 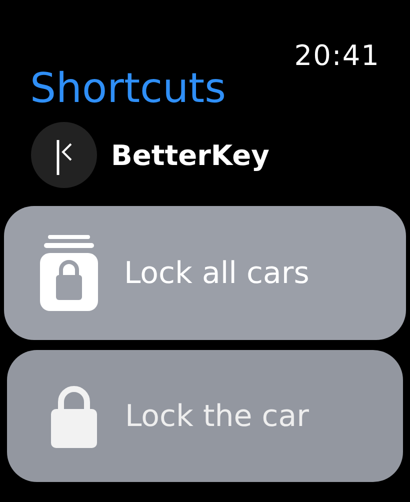 What do you see at coordinates (69, 273) in the screenshot?
I see `lock-stack-icon` at bounding box center [69, 273].